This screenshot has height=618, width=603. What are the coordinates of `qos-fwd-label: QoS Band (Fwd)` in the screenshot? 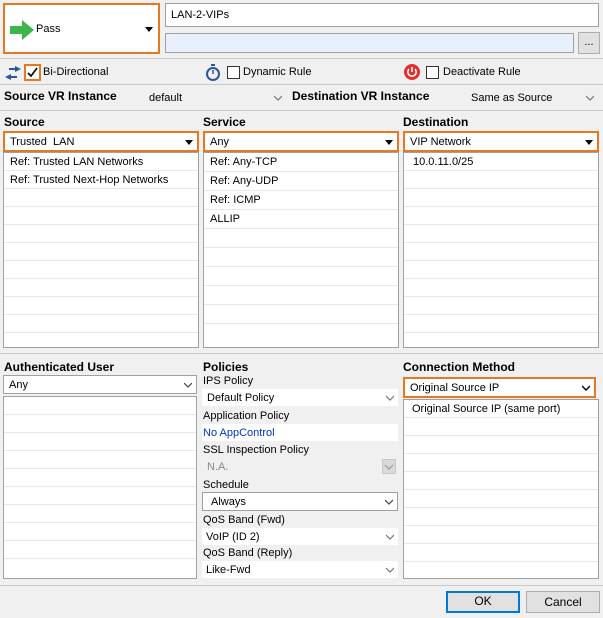 It's located at (244, 520).